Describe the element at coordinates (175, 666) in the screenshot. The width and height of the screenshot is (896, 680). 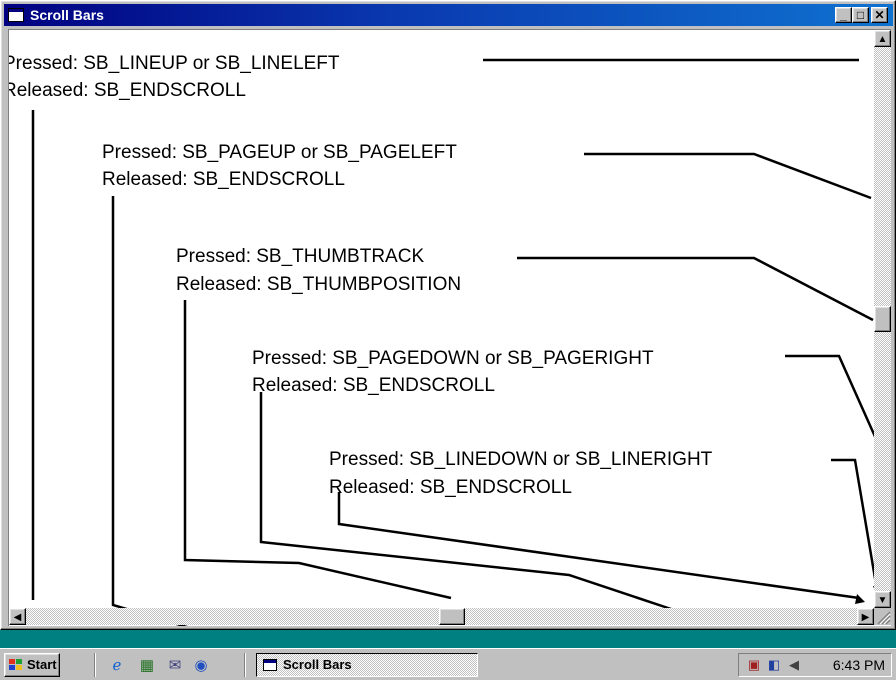
I see `outlook-icon: ✉` at that location.